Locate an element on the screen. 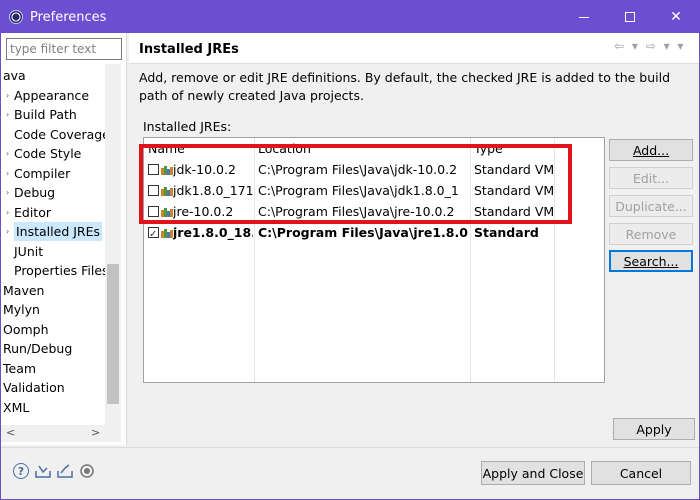 This screenshot has width=700, height=500. tree-item: › Debug is located at coordinates (60, 192).